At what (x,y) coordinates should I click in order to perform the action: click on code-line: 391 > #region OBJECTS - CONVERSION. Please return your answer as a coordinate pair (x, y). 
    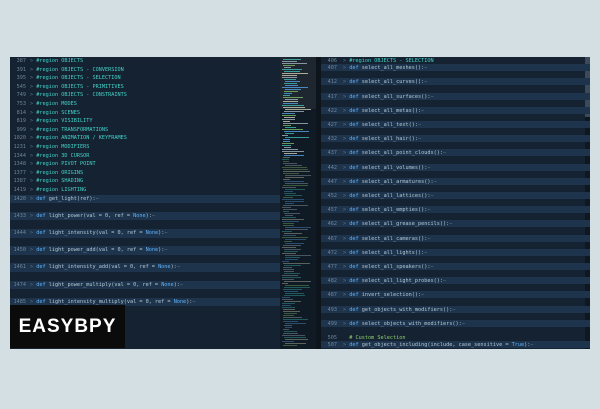
    Looking at the image, I should click on (145, 70).